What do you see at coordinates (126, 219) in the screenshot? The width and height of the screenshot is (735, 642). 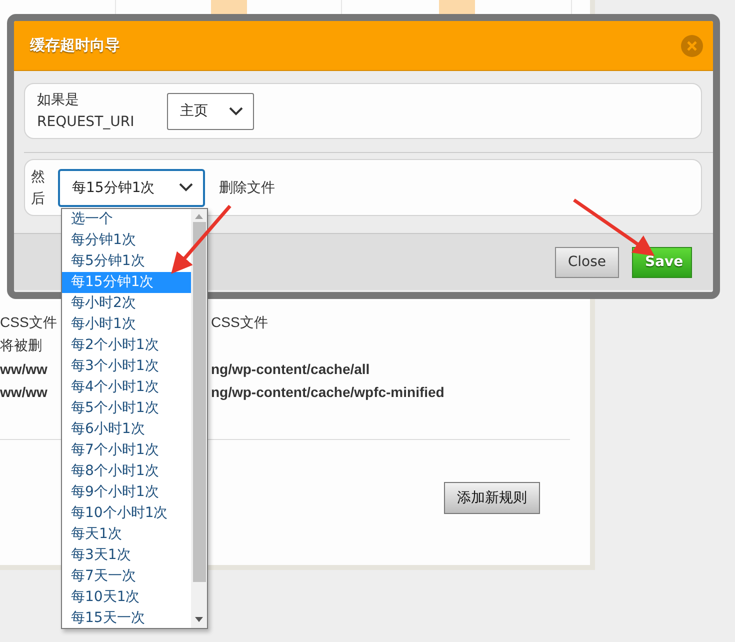 I see `dropdown-option: 选一个` at bounding box center [126, 219].